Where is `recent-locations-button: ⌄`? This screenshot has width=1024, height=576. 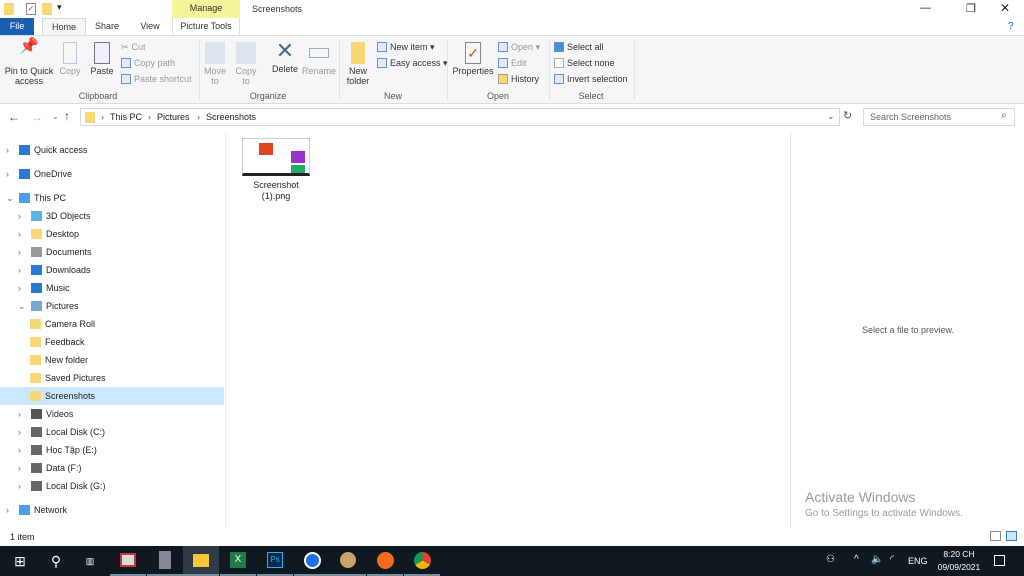 recent-locations-button: ⌄ is located at coordinates (55, 116).